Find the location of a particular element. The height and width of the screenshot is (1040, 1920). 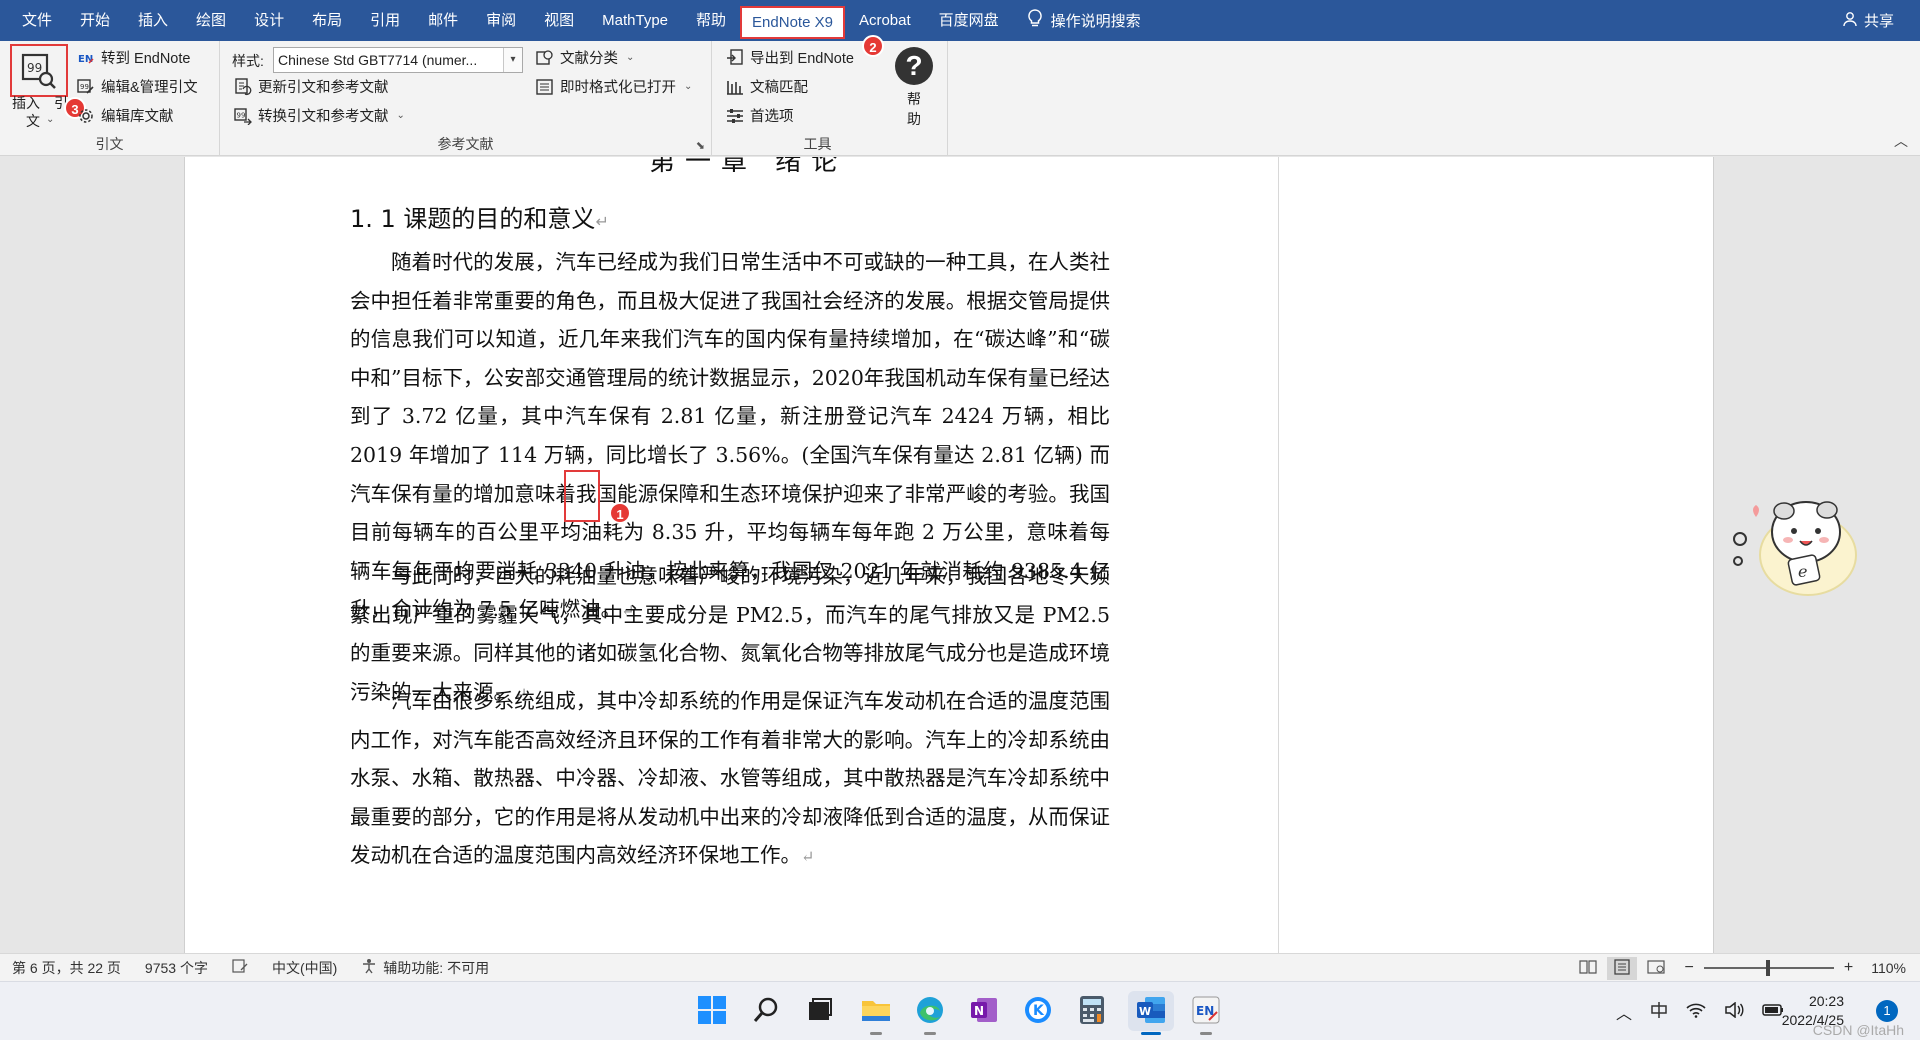

collapse-ribbon-icon: ︿ is located at coordinates (1901, 141).